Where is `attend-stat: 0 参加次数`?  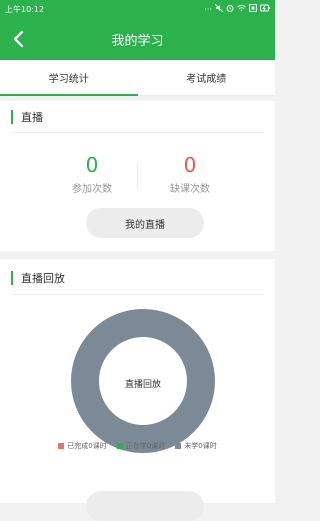
attend-stat: 0 参加次数 is located at coordinates (92, 174).